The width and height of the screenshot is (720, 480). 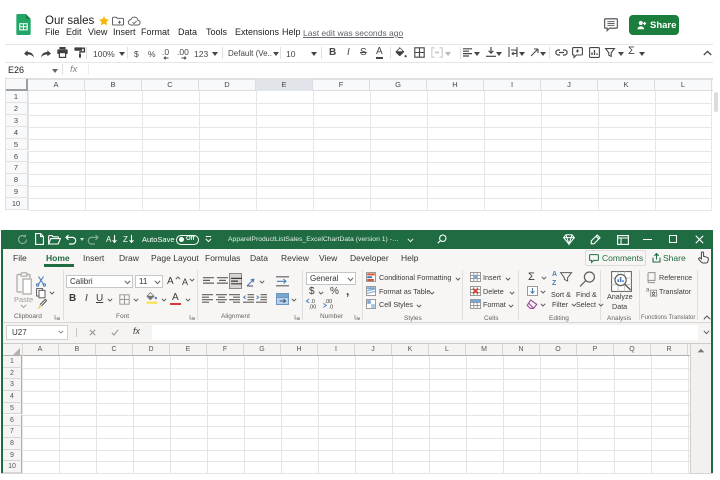 What do you see at coordinates (331, 307) in the screenshot?
I see `svg-text: .0` at bounding box center [331, 307].